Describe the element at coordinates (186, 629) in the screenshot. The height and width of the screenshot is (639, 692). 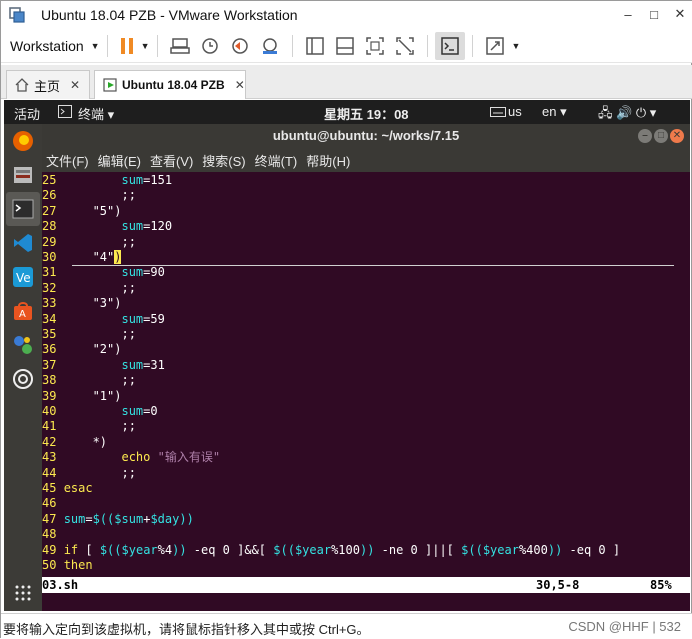
I see `status-hint: 要将输入定向到该虚拟机，请将鼠标指针移入其中或按 Ctrl+G。` at that location.